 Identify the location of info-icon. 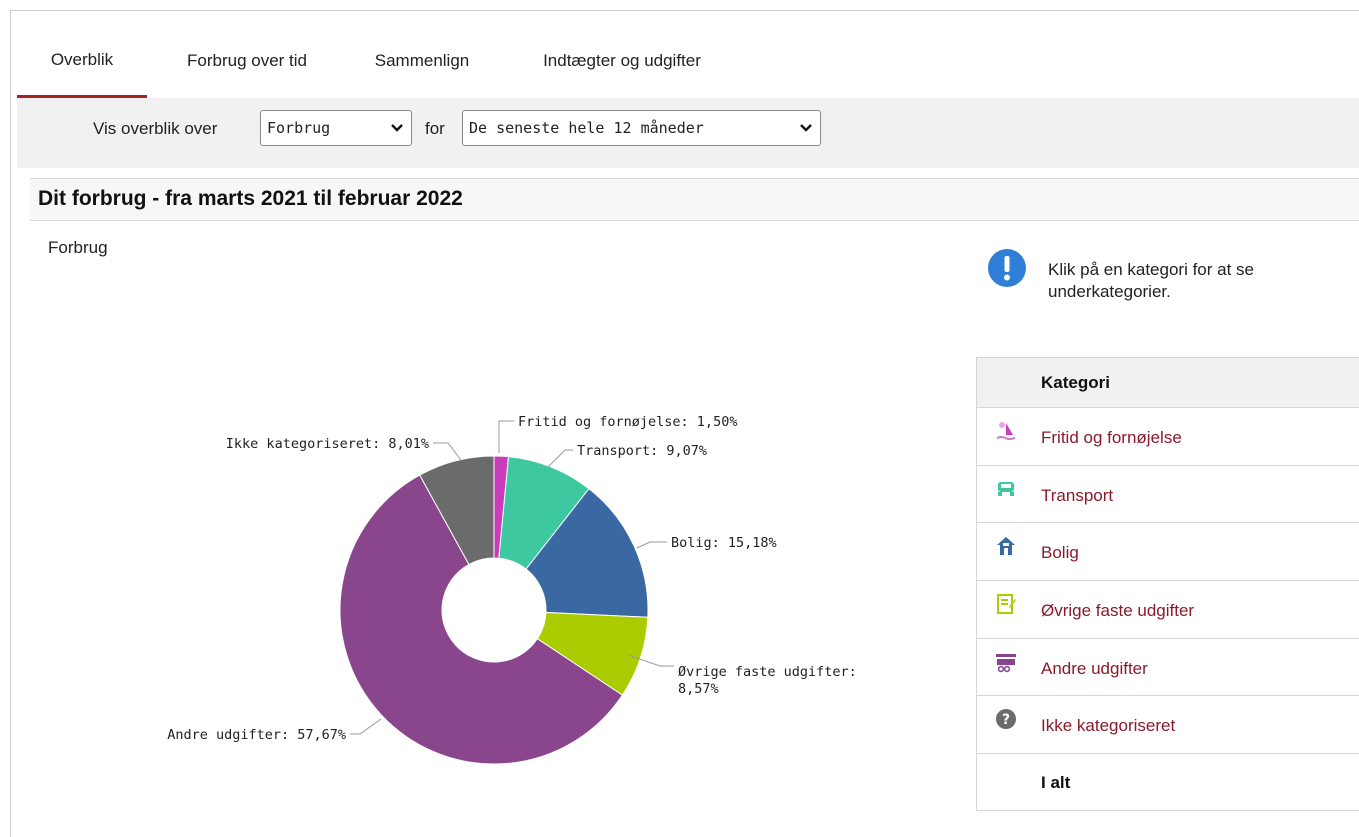
(1007, 268).